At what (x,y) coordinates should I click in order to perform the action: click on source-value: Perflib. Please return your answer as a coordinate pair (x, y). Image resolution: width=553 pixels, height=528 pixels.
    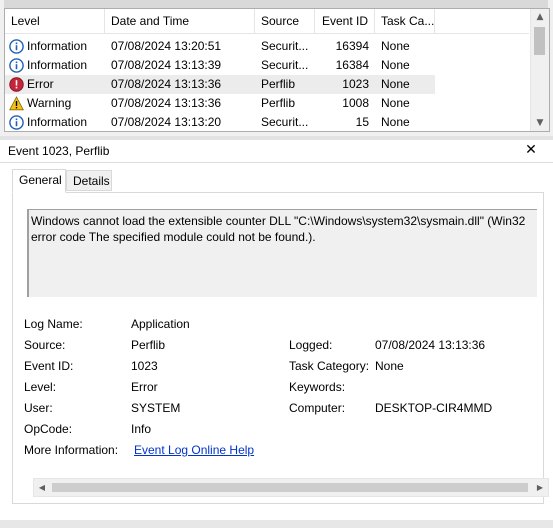
    Looking at the image, I should click on (148, 345).